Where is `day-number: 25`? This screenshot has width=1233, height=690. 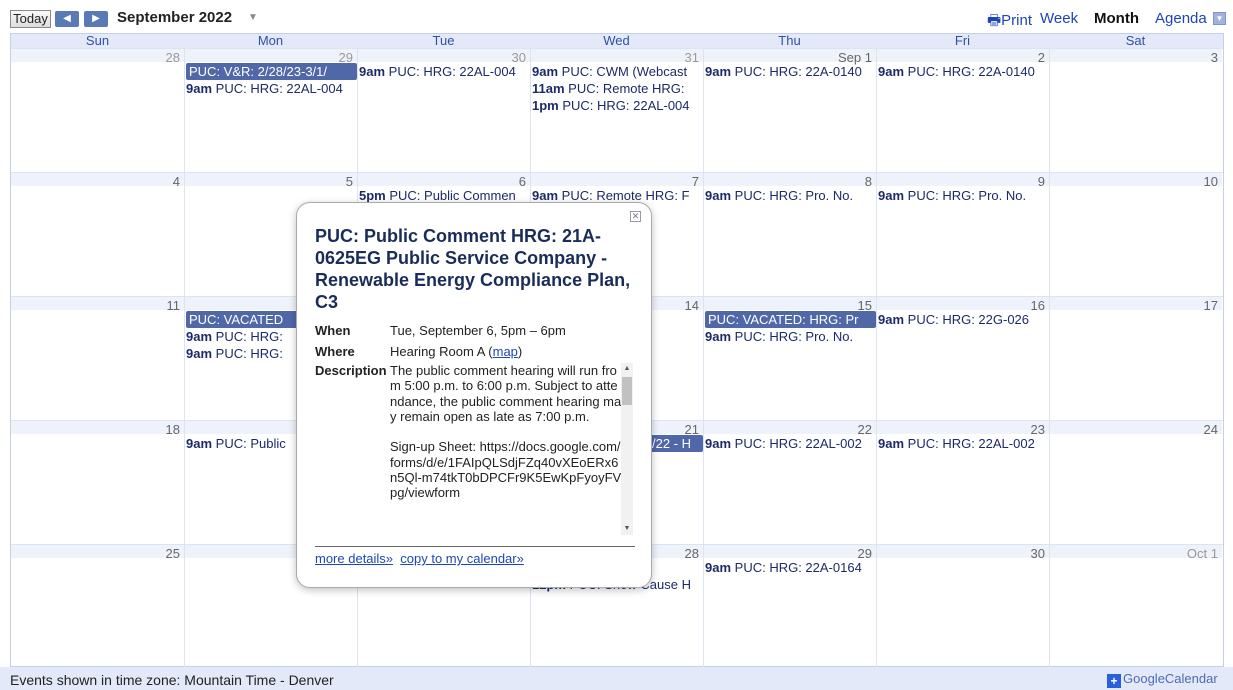
day-number: 25 is located at coordinates (173, 553).